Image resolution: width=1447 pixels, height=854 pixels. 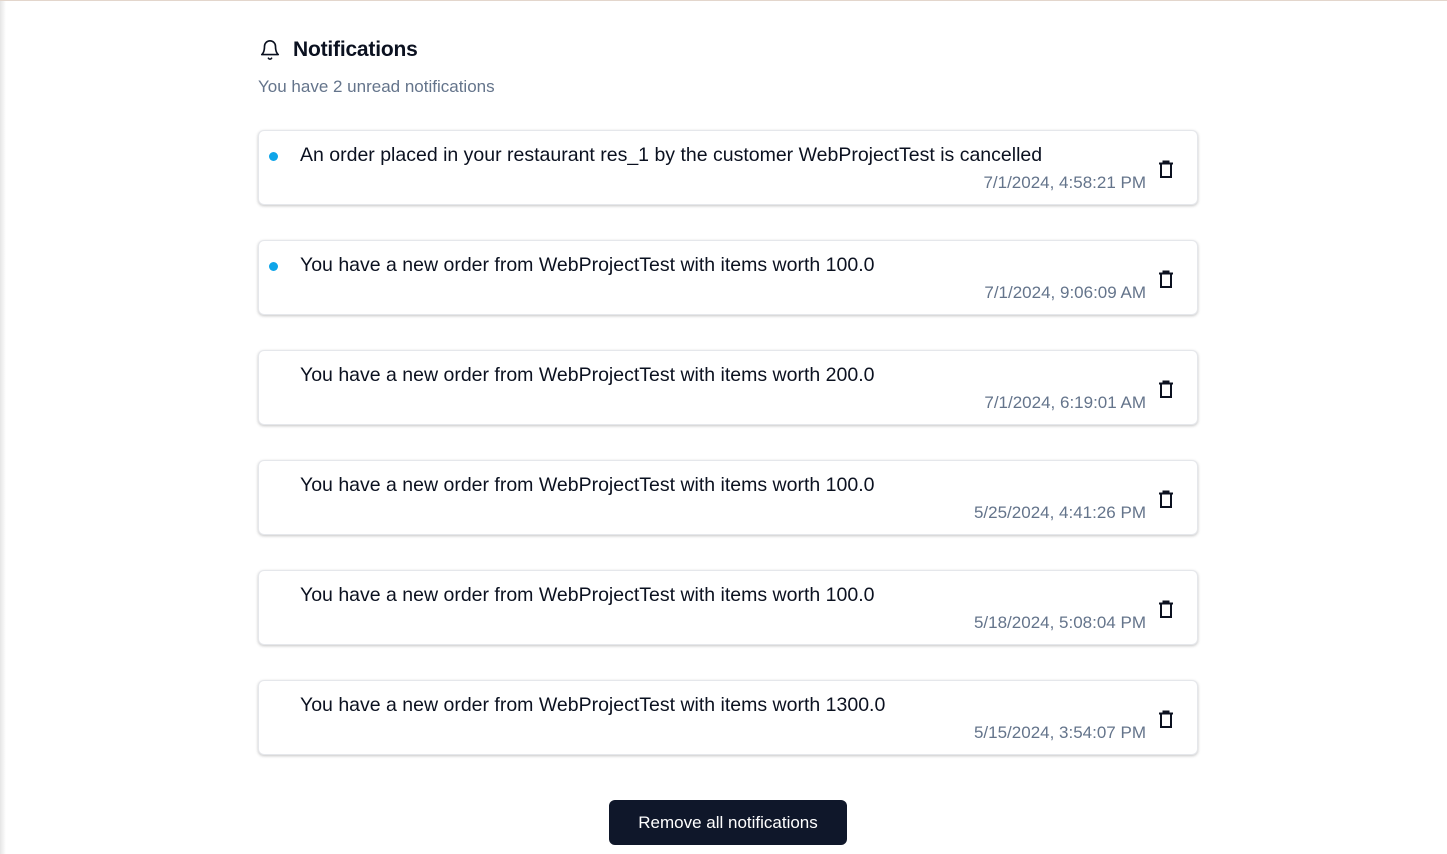 What do you see at coordinates (1064, 182) in the screenshot?
I see `notification-timestamp: 7/1/2024, 4:58:21 PM` at bounding box center [1064, 182].